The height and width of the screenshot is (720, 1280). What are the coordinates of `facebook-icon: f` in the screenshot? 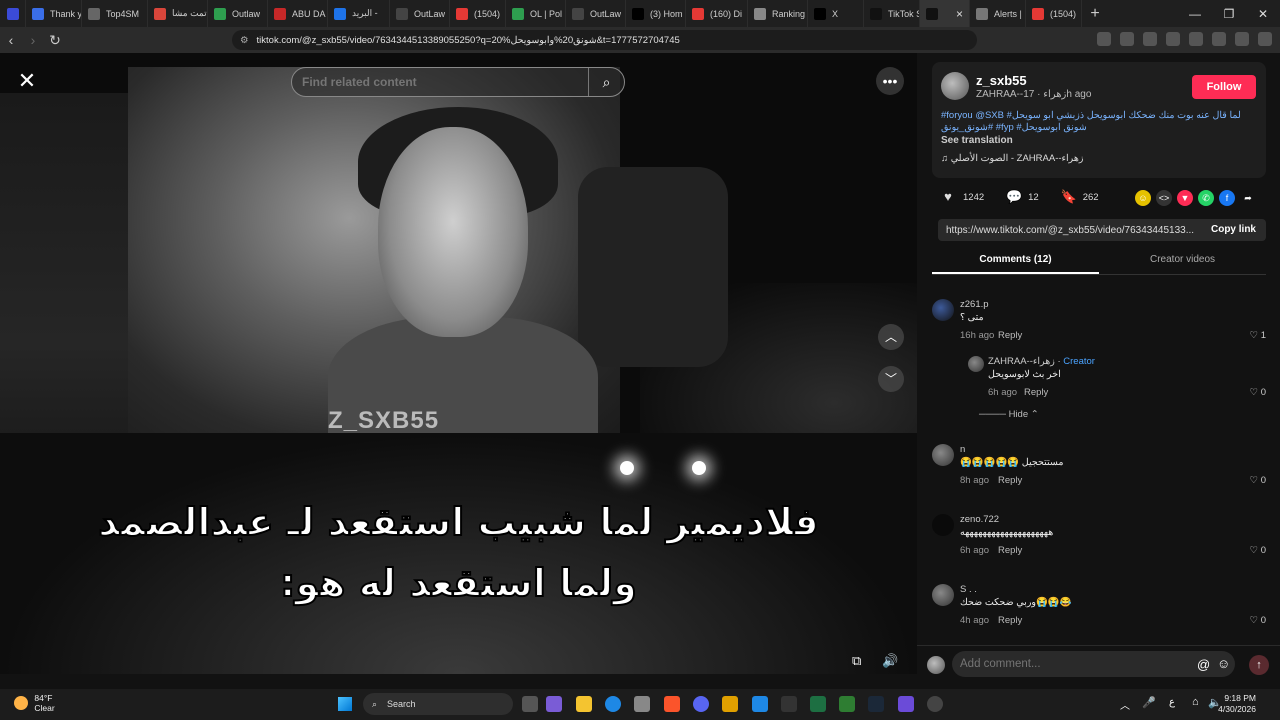 It's located at (1227, 198).